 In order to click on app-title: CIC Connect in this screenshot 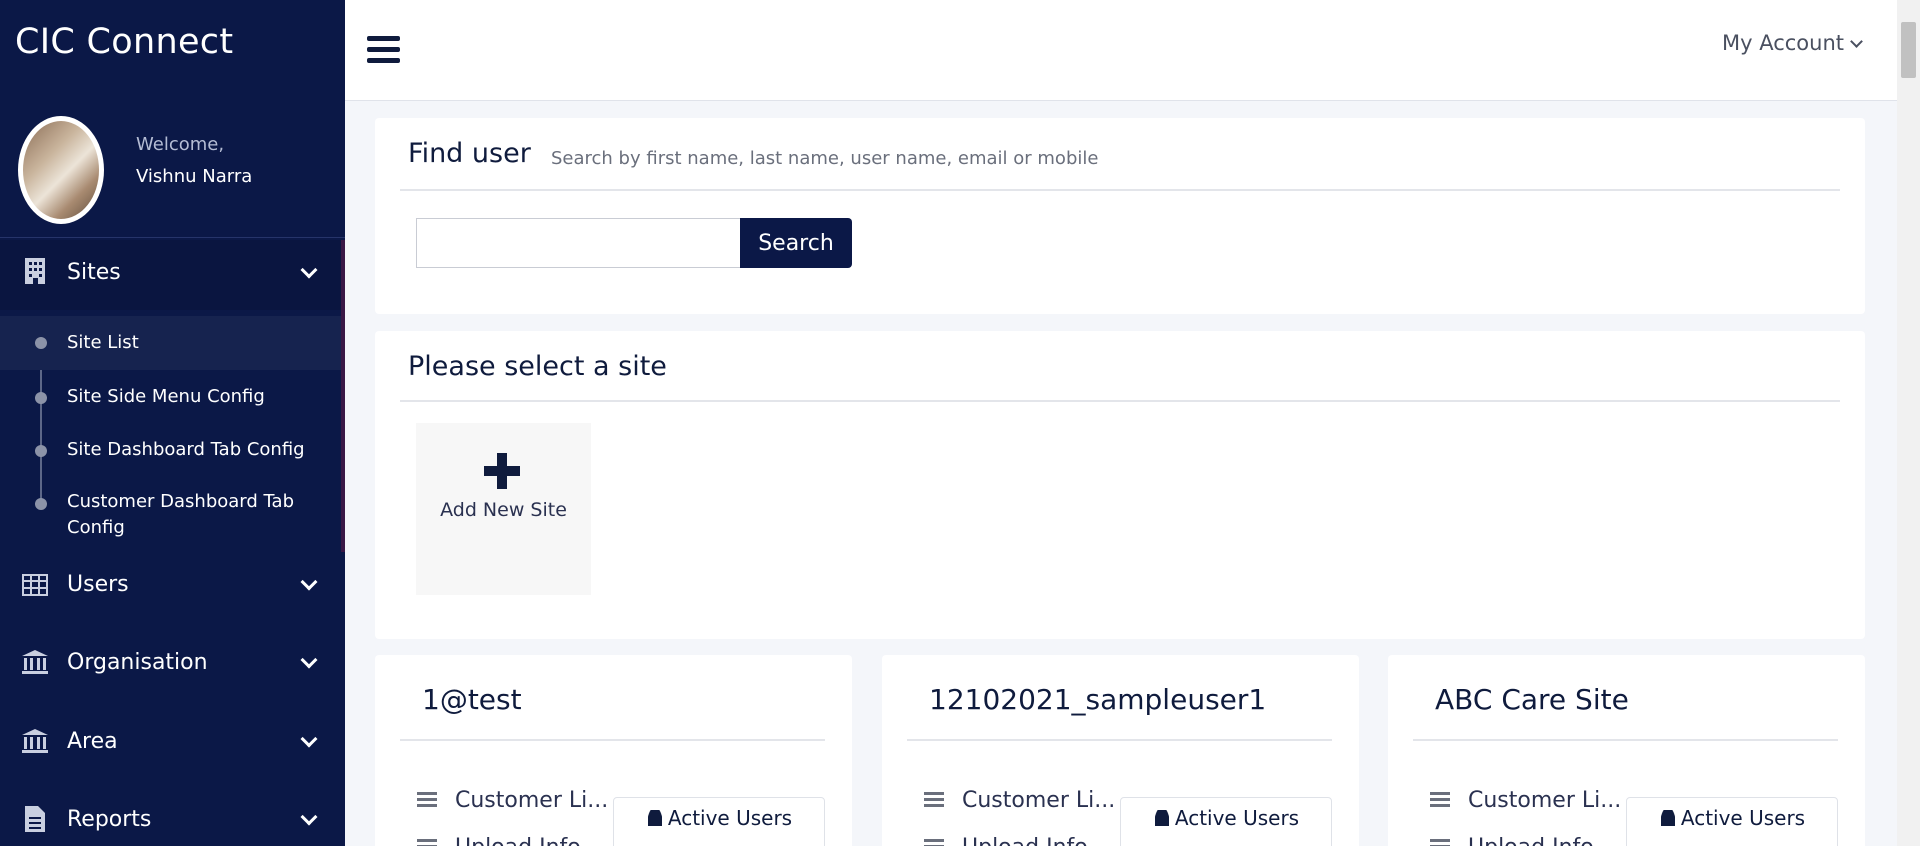, I will do `click(124, 42)`.